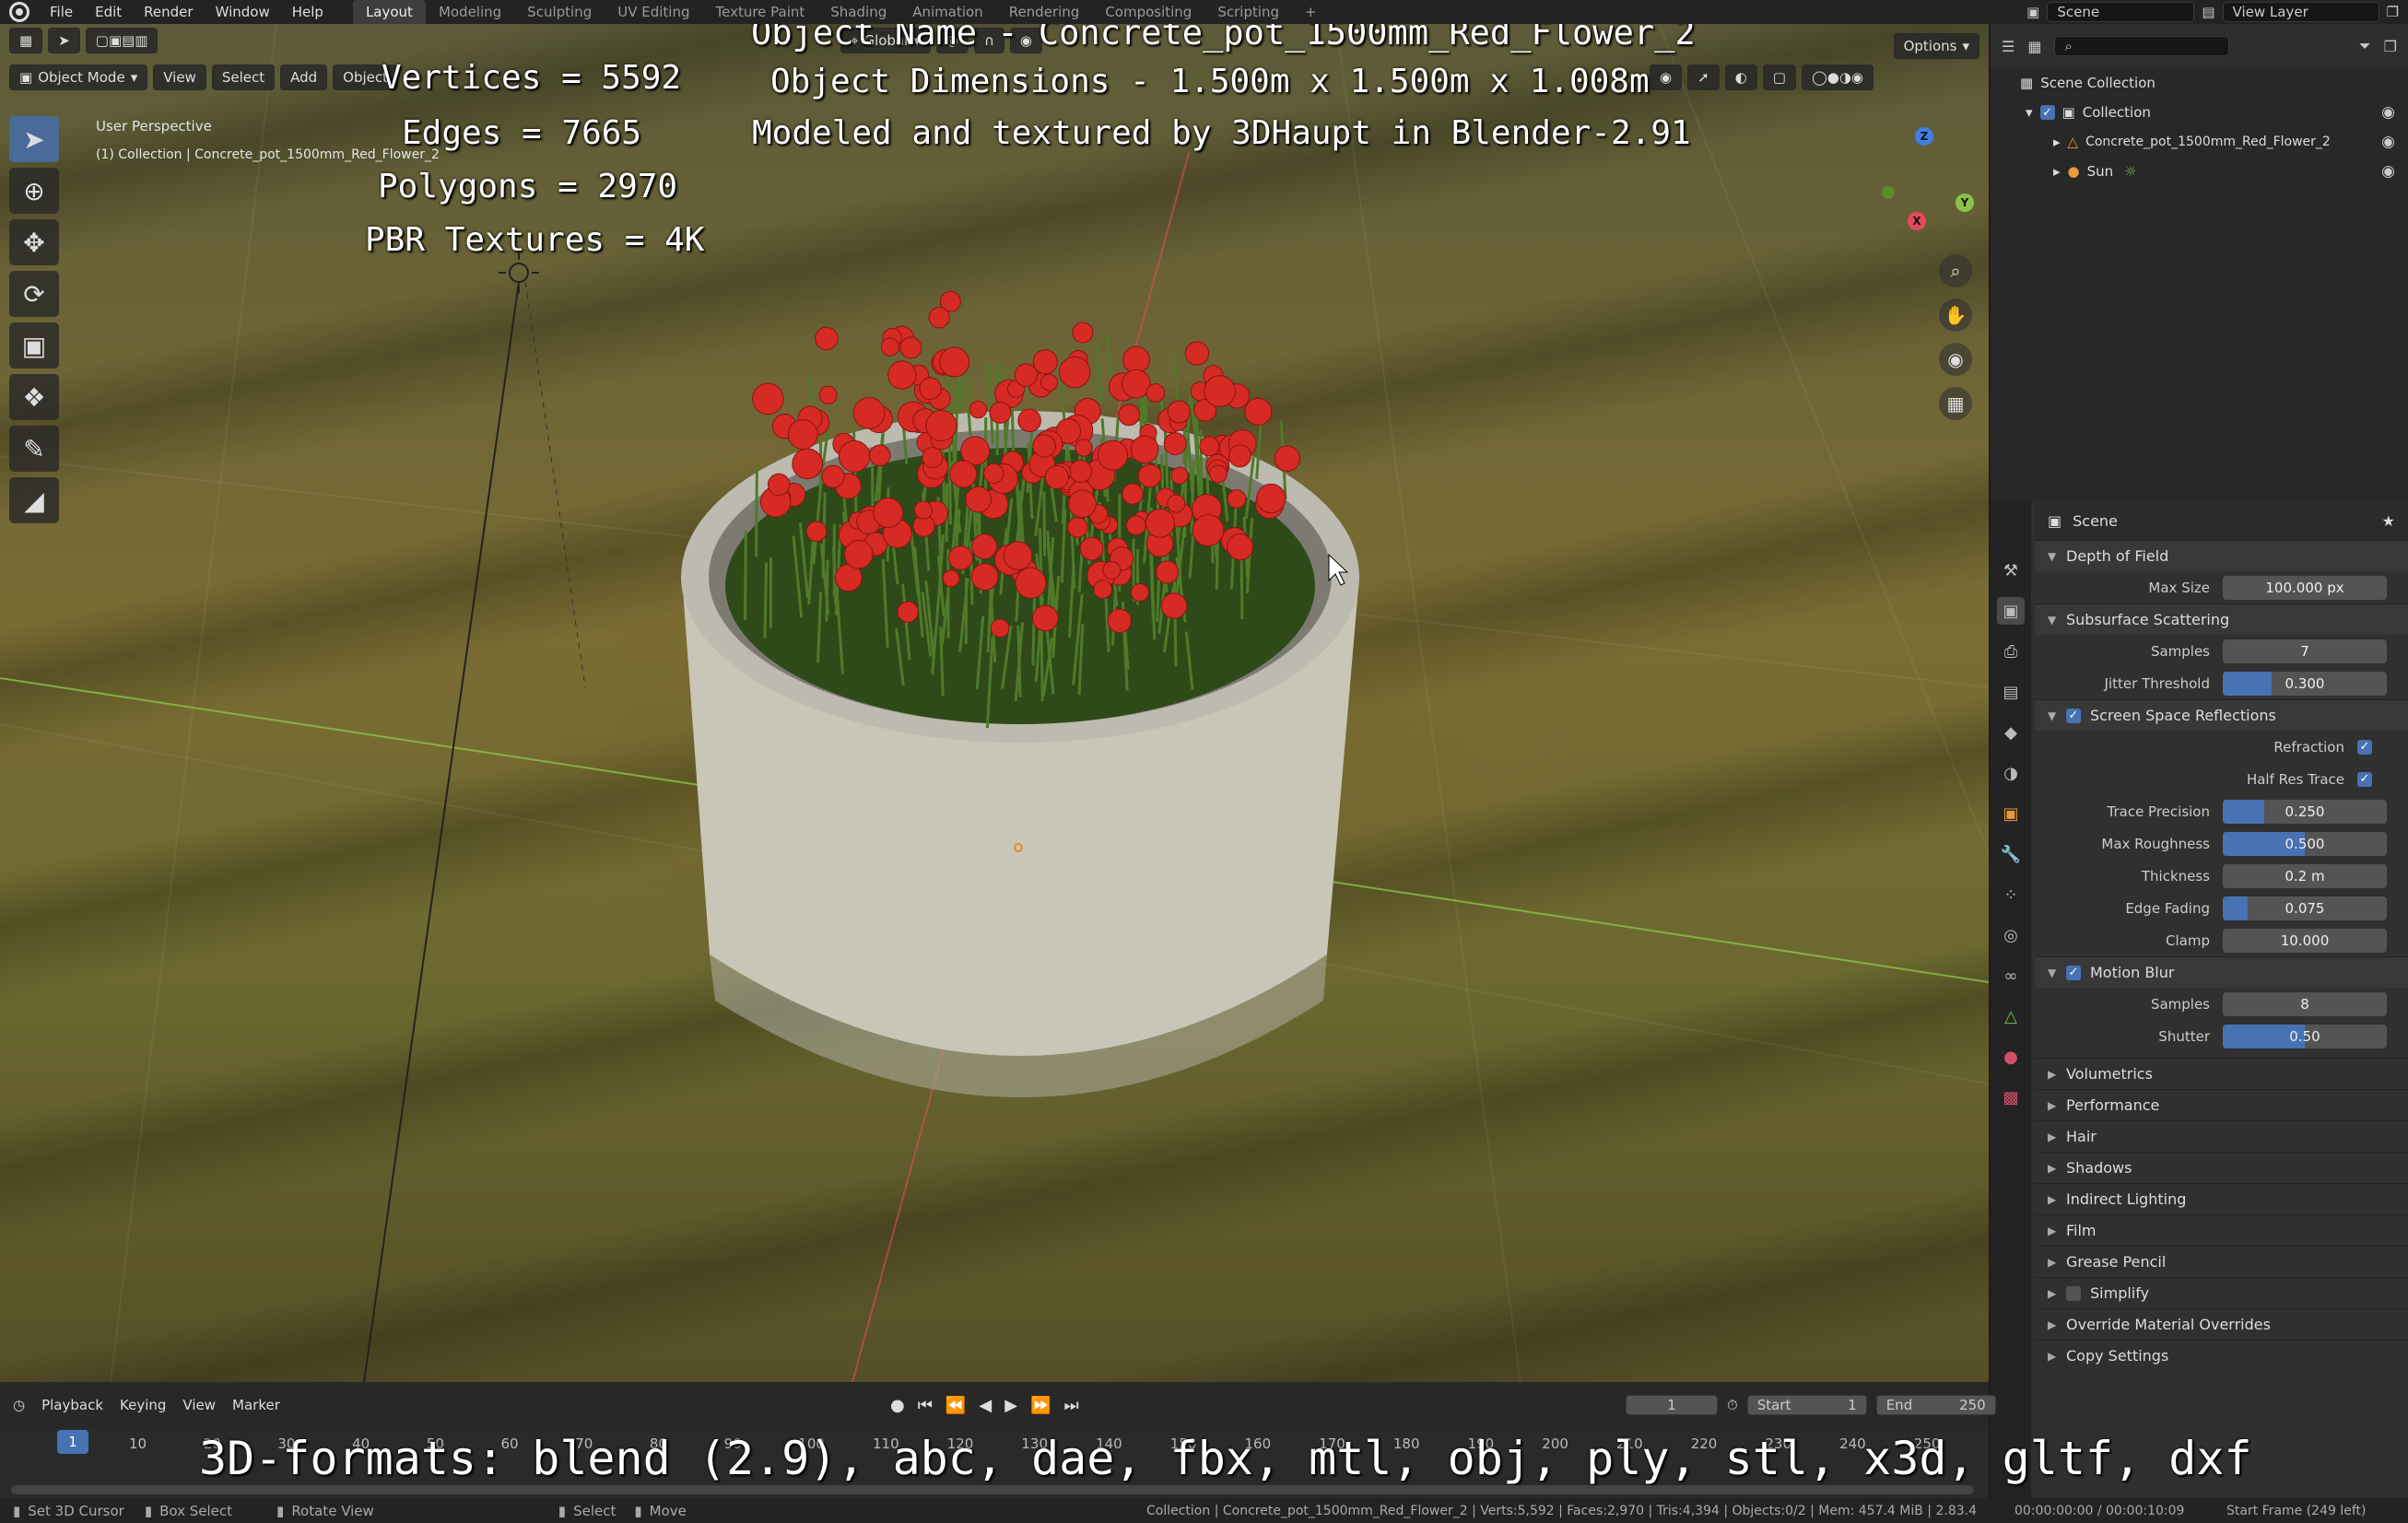 The height and width of the screenshot is (1523, 2408). Describe the element at coordinates (122, 41) in the screenshot. I see `selection-mode-buttons: ▢▣▤▥` at that location.